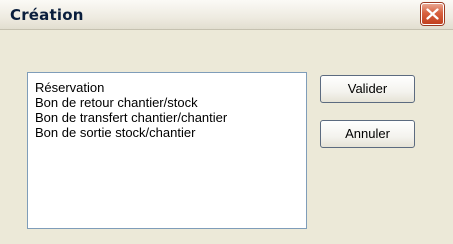 The height and width of the screenshot is (244, 453). Describe the element at coordinates (226, 15) in the screenshot. I see `title-bar: Création` at that location.